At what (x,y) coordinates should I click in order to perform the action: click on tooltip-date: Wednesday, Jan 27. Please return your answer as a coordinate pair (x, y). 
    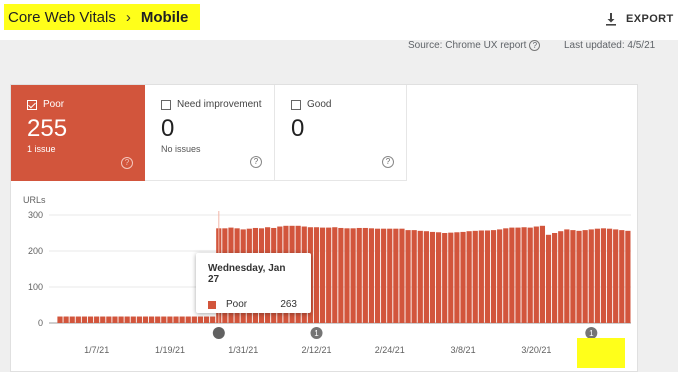
    Looking at the image, I should click on (247, 274).